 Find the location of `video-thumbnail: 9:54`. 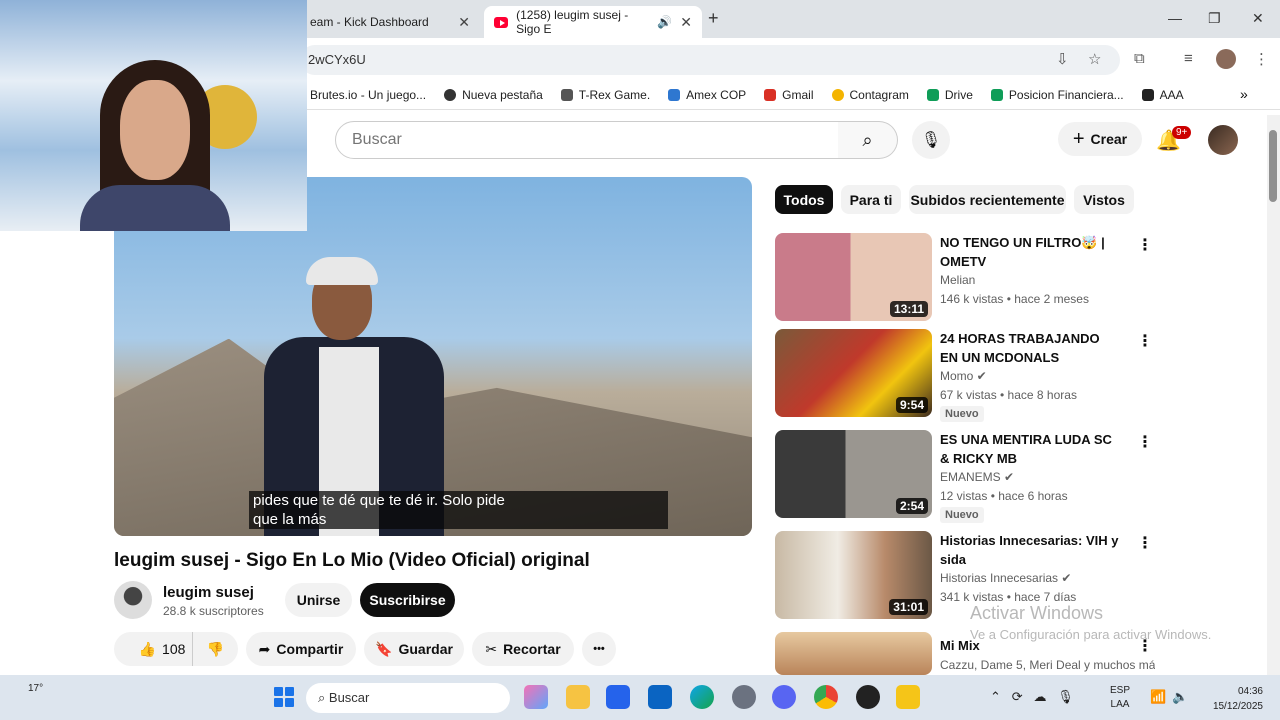

video-thumbnail: 9:54 is located at coordinates (853, 373).